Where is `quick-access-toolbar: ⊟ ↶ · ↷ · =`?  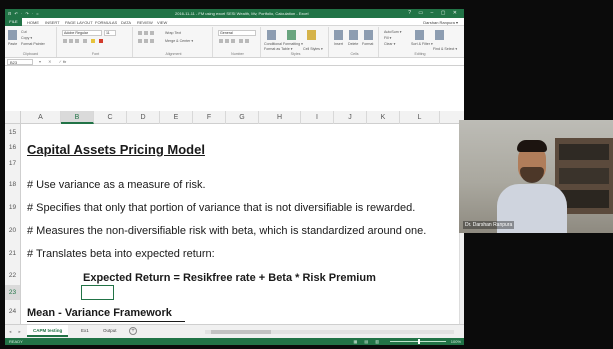 quick-access-toolbar: ⊟ ↶ · ↷ · = is located at coordinates (24, 13).